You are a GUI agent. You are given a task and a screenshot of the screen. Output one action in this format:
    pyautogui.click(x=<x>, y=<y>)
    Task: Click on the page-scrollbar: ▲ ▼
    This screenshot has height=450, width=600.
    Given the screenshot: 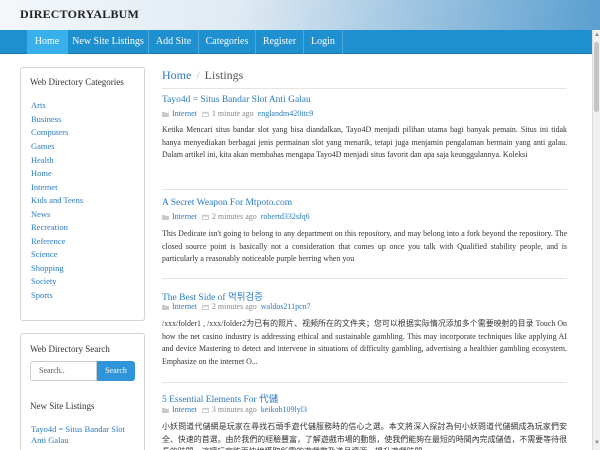 What is the action you would take?
    pyautogui.click(x=596, y=240)
    